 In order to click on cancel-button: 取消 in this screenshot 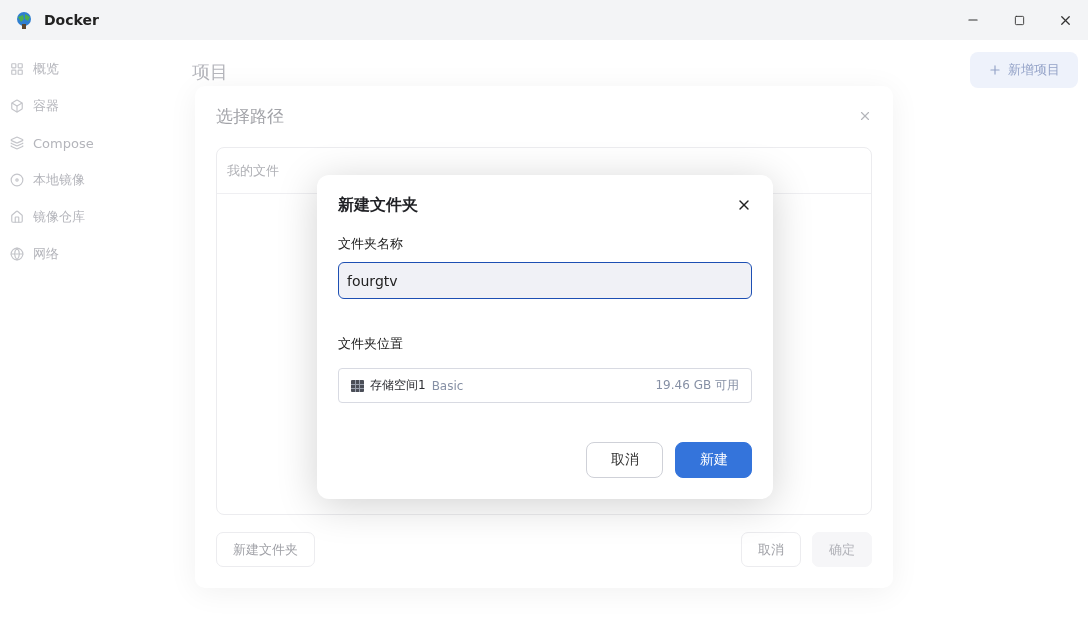, I will do `click(624, 460)`.